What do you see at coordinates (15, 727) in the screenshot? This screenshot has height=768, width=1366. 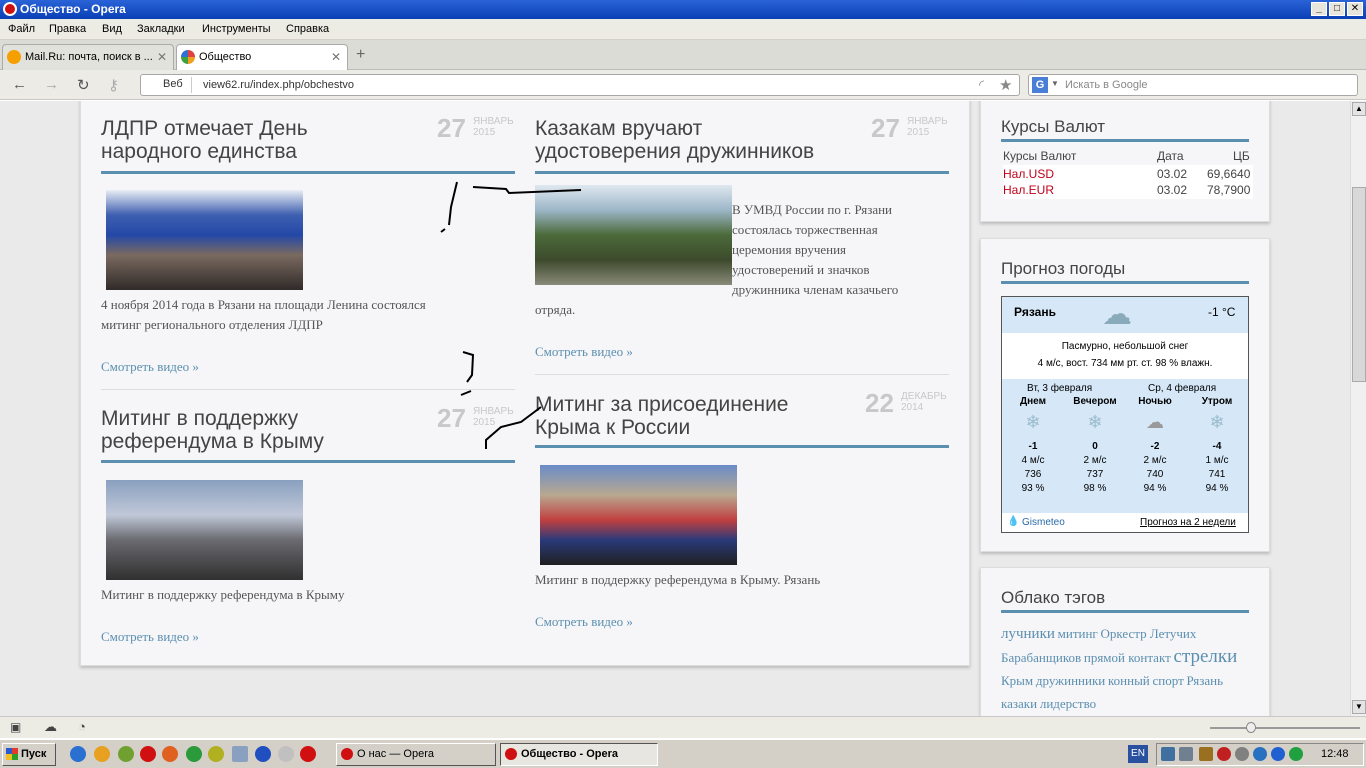 I see `panel-toggle-icon: ▣` at bounding box center [15, 727].